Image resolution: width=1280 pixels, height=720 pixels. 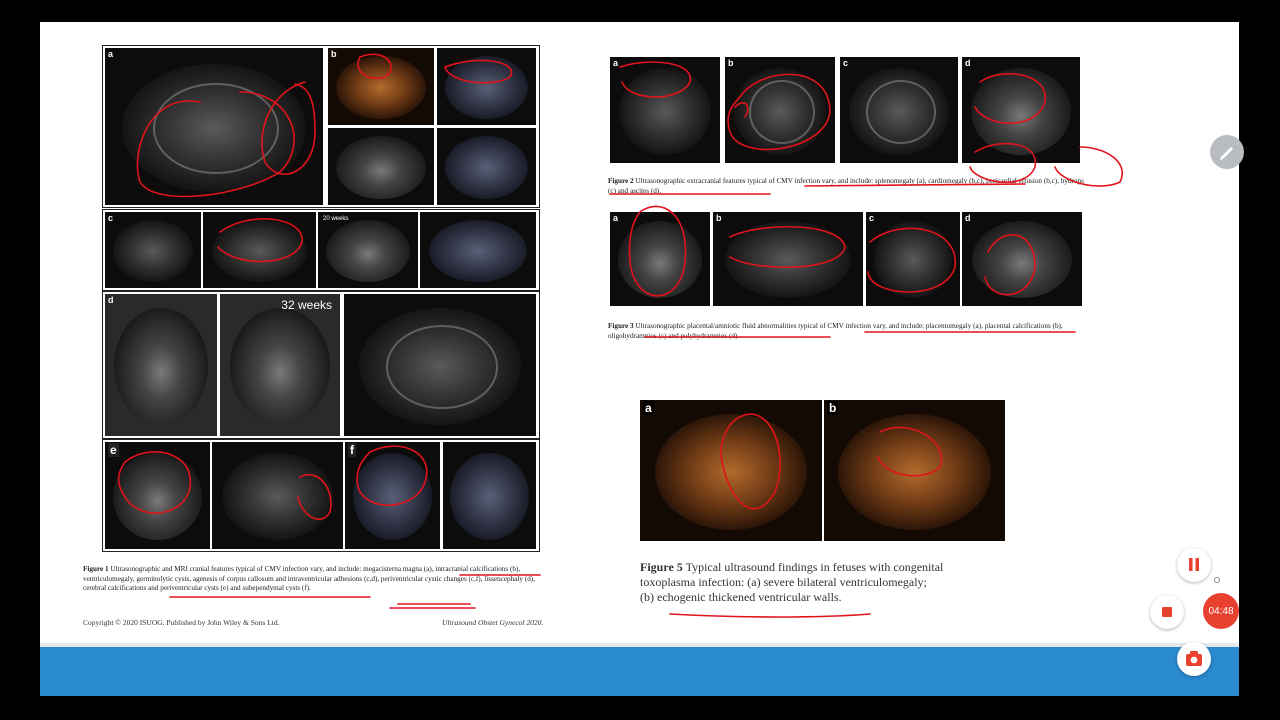 What do you see at coordinates (259, 250) in the screenshot?
I see `figure1-image-c2` at bounding box center [259, 250].